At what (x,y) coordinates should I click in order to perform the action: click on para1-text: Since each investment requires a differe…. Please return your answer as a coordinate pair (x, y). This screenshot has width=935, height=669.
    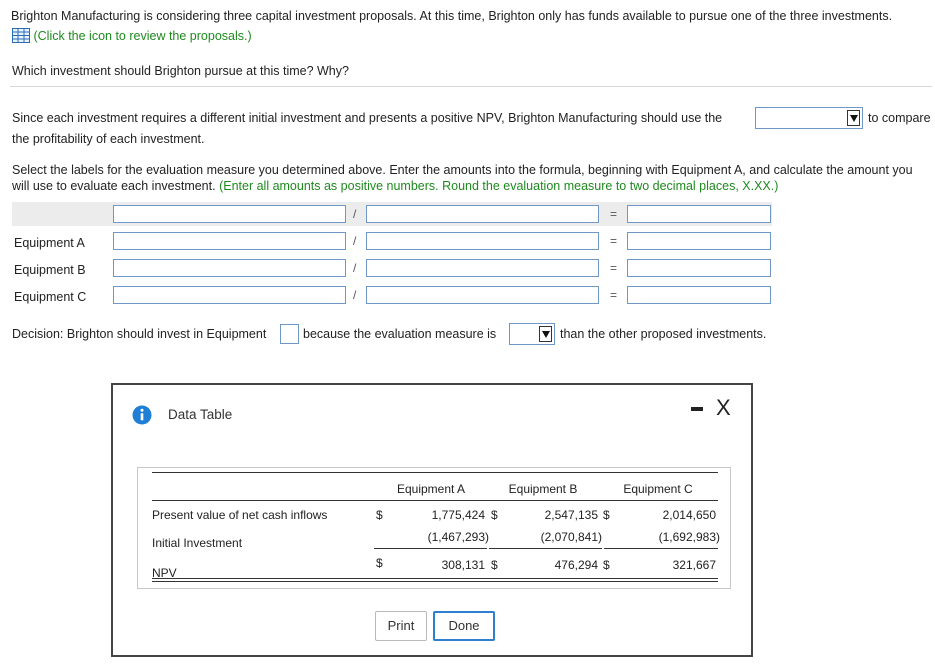
    Looking at the image, I should click on (367, 118).